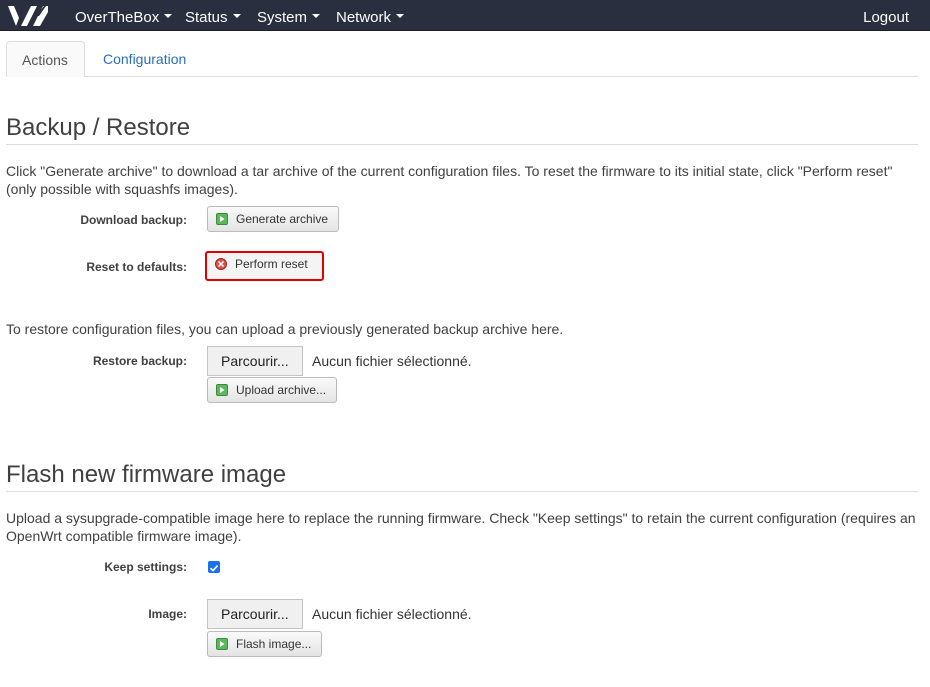  I want to click on reset-defaults-label: Reset to defaults:, so click(136, 267).